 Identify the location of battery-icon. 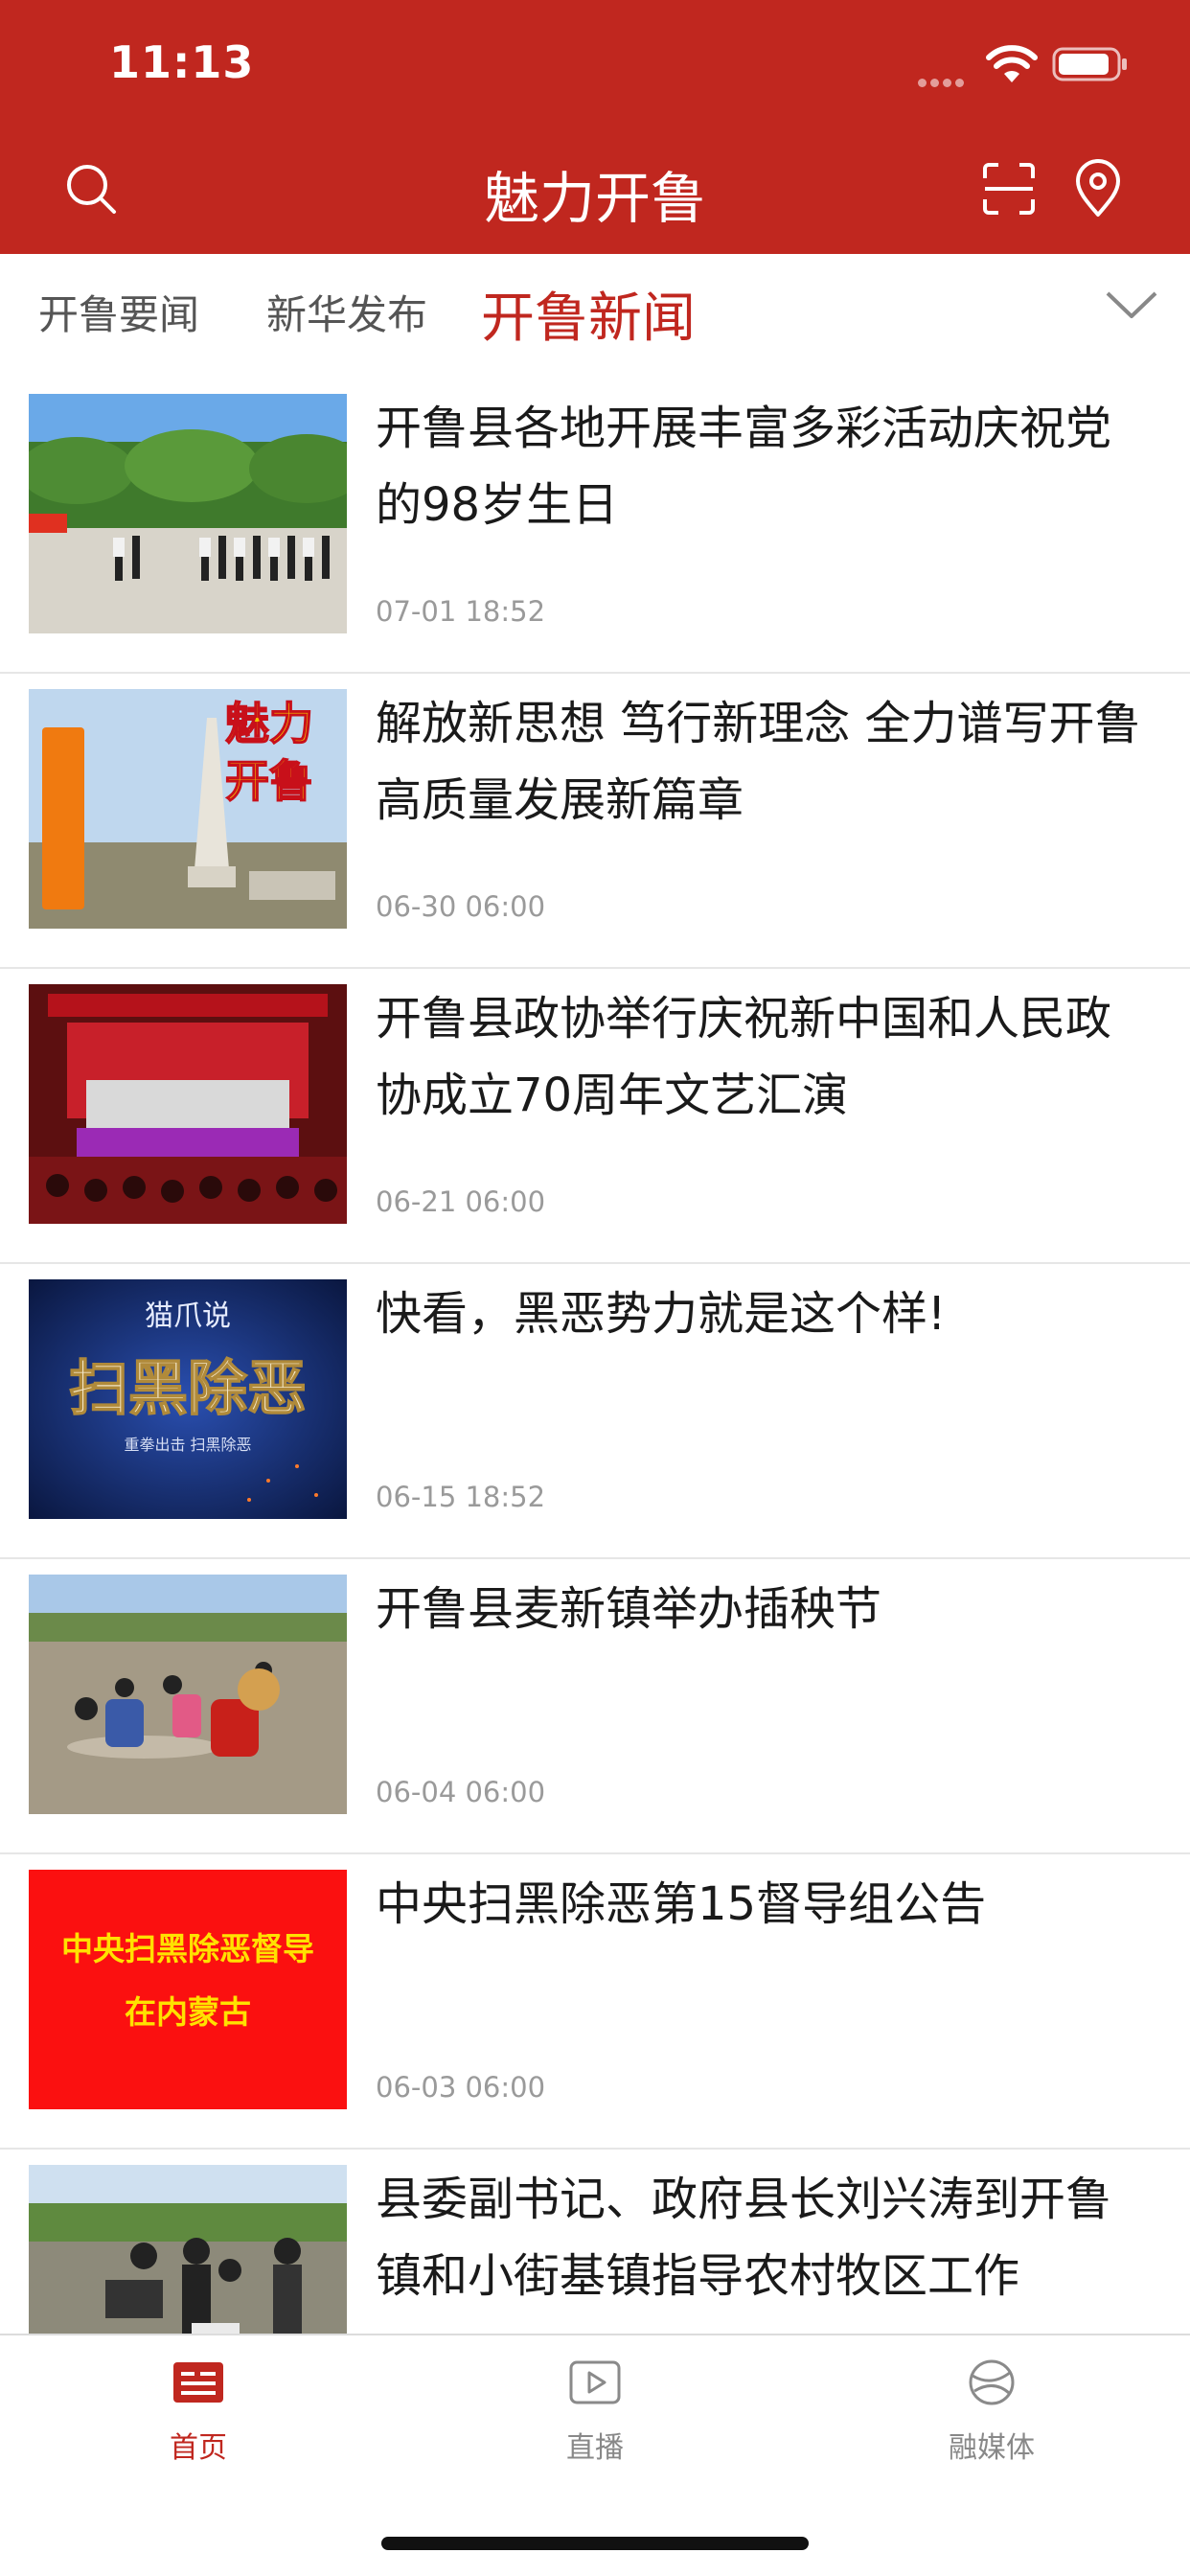
(1090, 64).